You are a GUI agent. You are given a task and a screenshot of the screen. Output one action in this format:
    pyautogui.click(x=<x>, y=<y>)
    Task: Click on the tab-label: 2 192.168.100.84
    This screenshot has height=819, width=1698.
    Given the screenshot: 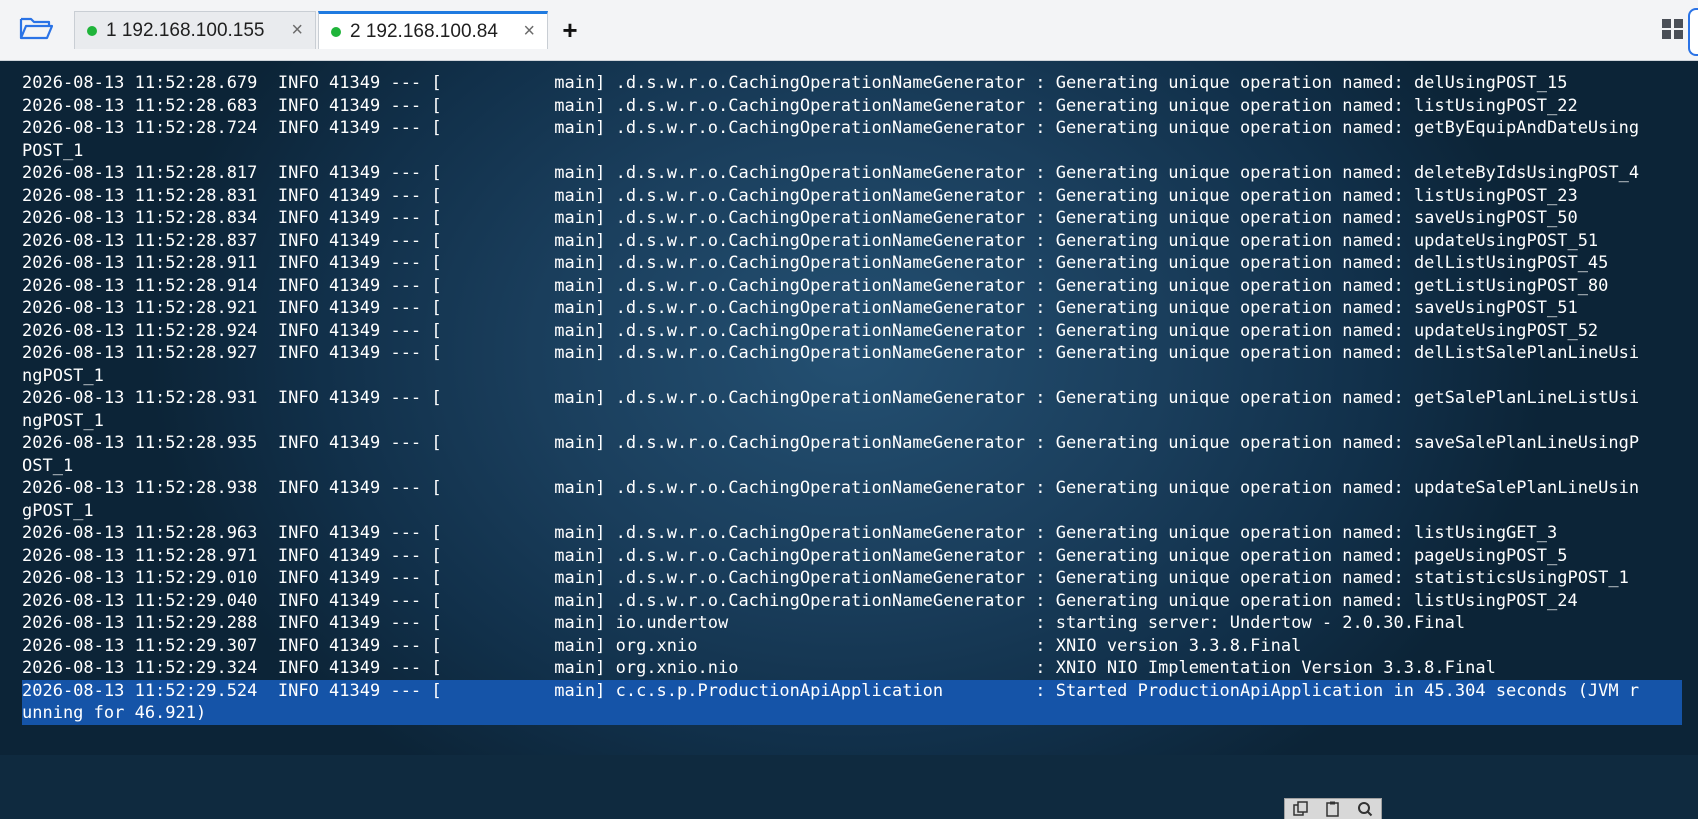 What is the action you would take?
    pyautogui.click(x=424, y=31)
    